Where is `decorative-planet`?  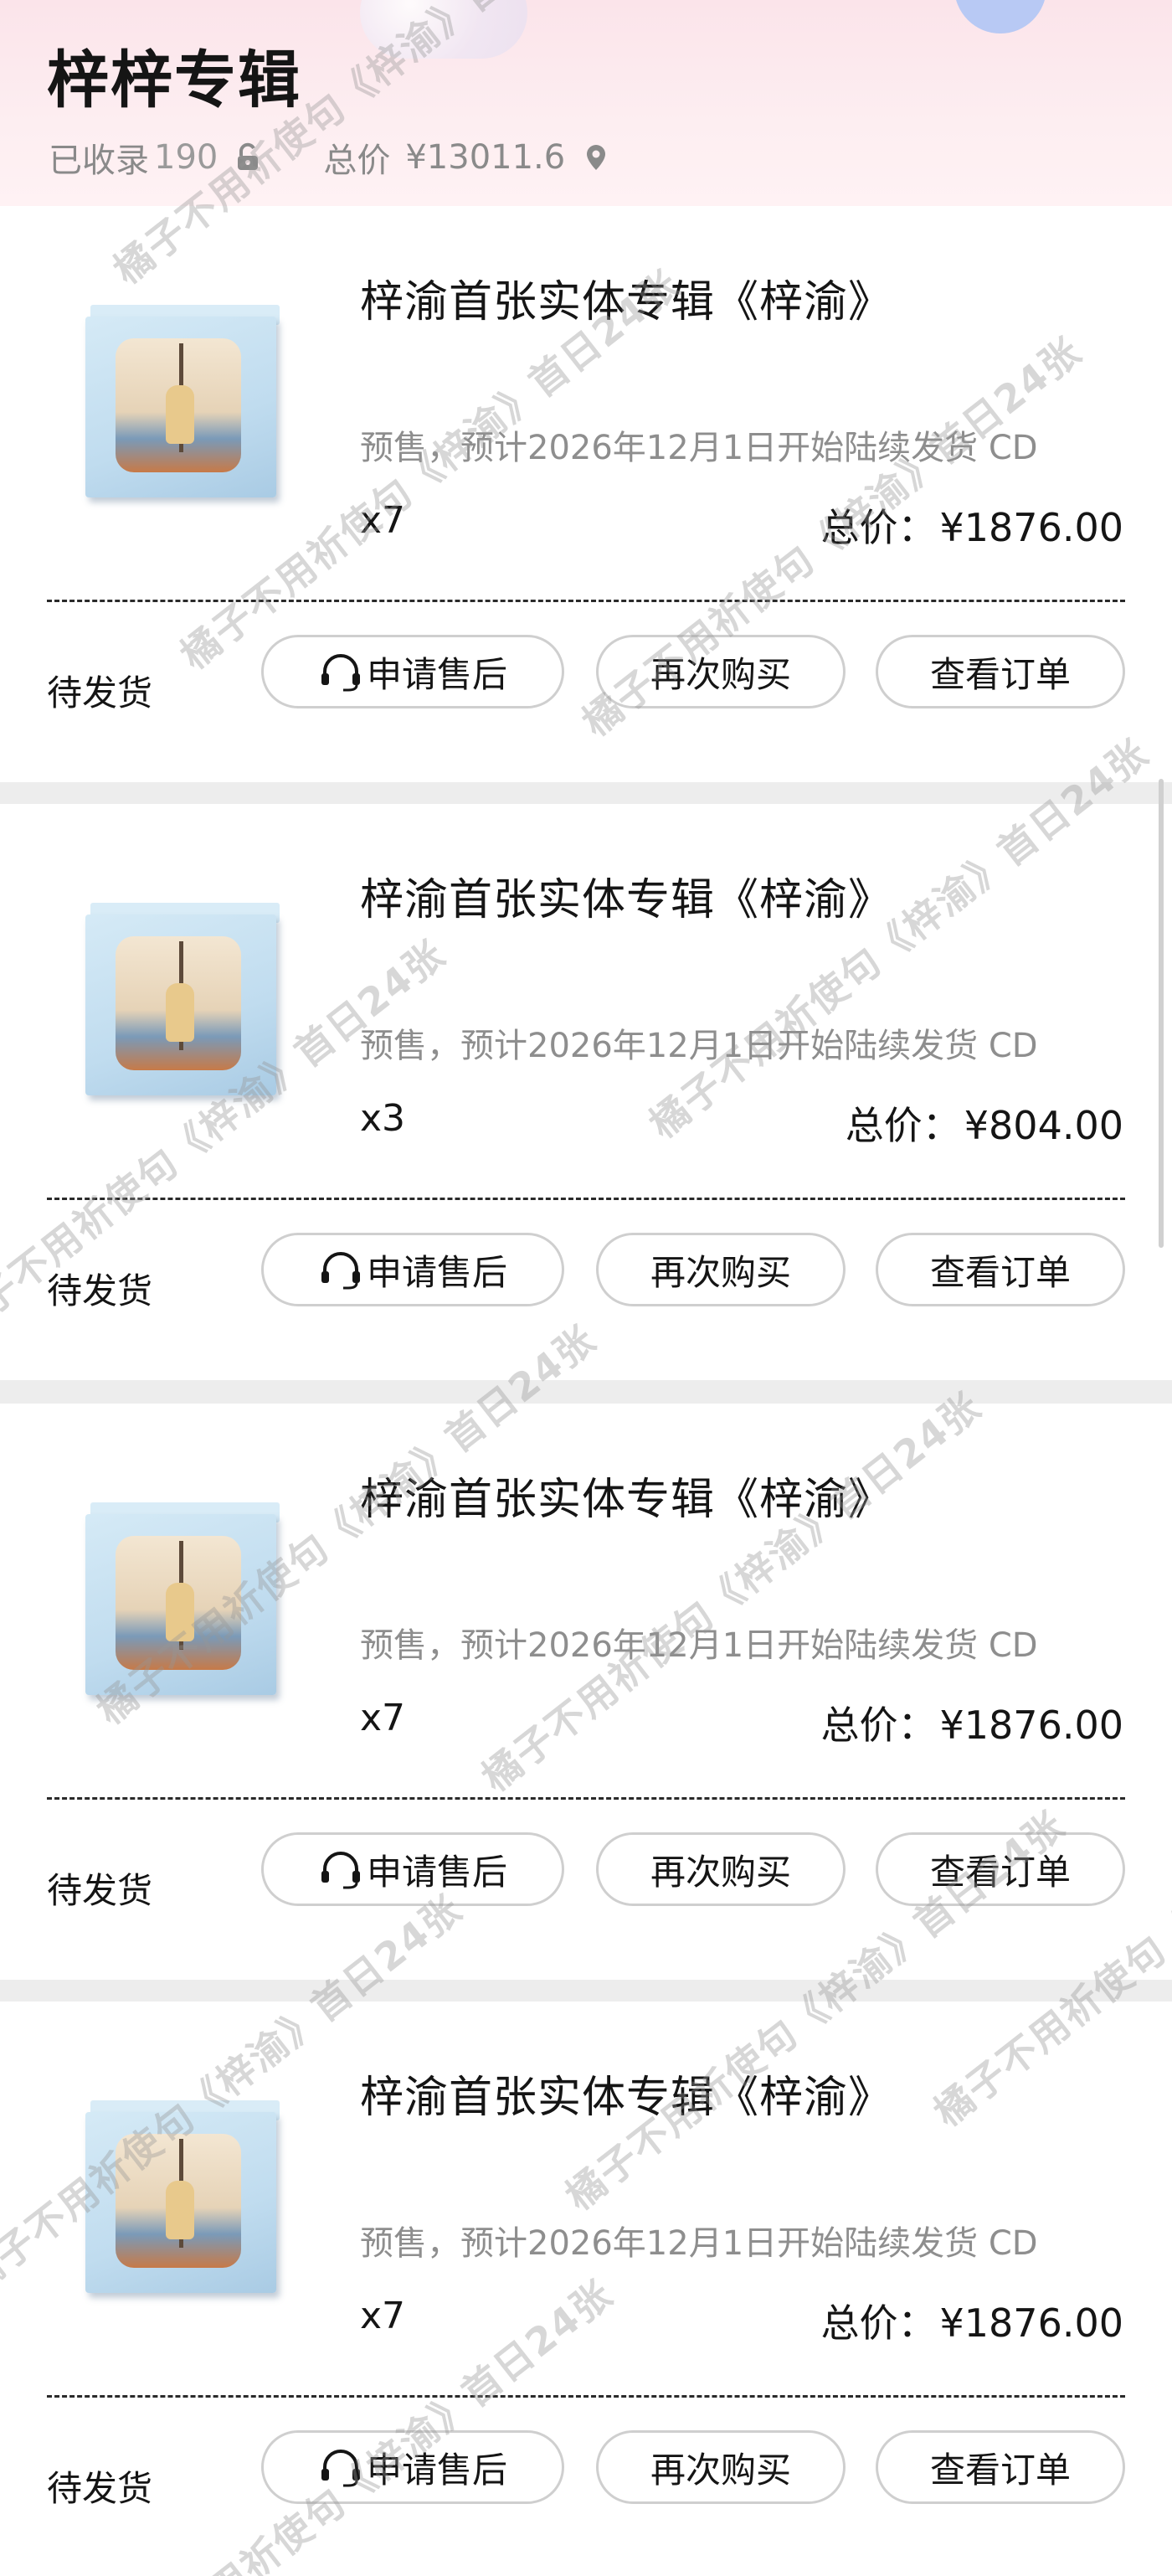 decorative-planet is located at coordinates (1000, 16).